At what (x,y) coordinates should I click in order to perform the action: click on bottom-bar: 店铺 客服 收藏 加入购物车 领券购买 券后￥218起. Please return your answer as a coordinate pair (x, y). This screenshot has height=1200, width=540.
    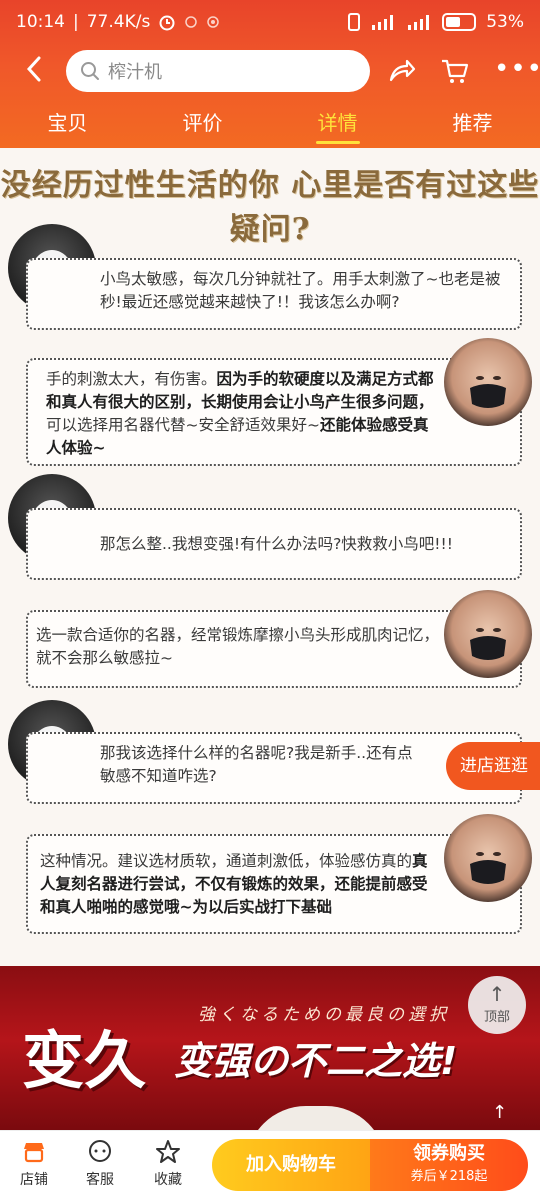
    Looking at the image, I should click on (270, 1165).